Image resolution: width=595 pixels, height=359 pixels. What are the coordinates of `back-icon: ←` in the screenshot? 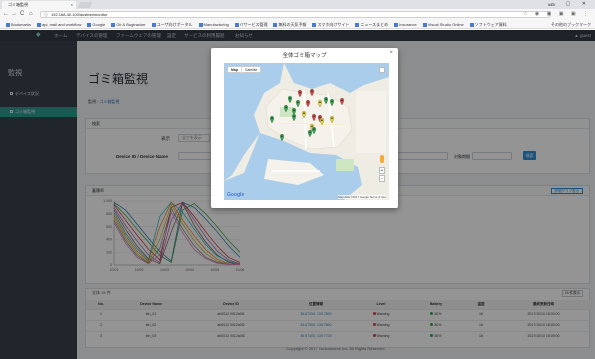 It's located at (6, 14).